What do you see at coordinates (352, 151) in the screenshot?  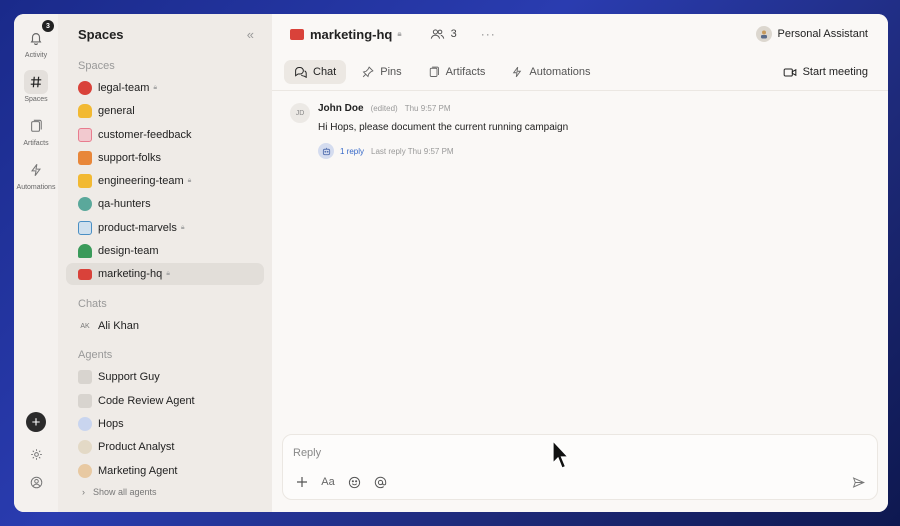 I see `reply-count-link: 1 reply` at bounding box center [352, 151].